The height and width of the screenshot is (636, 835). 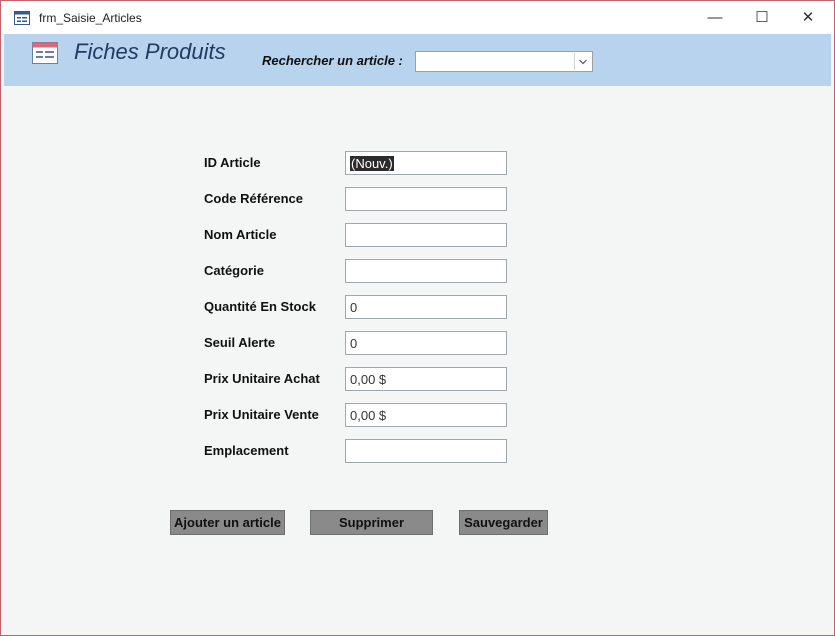 I want to click on id-article-field: (Nouv.), so click(x=426, y=163).